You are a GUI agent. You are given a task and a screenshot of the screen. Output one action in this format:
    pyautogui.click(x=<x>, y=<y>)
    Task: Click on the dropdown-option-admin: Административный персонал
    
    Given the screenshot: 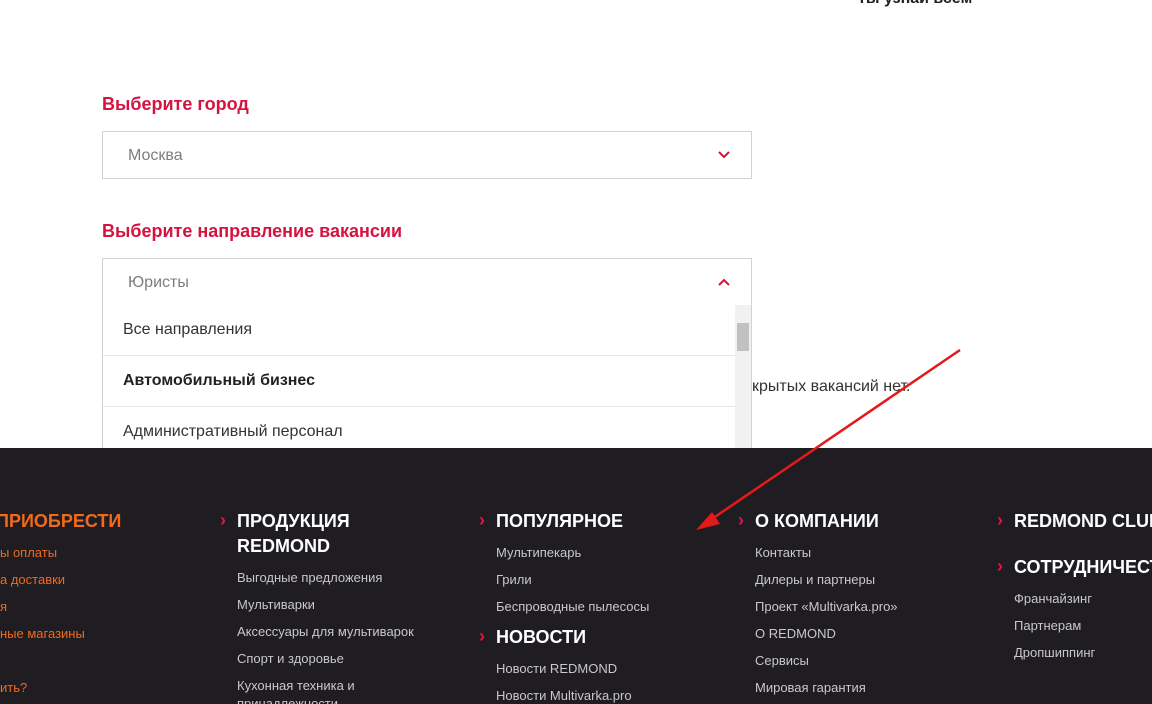 What is the action you would take?
    pyautogui.click(x=419, y=427)
    